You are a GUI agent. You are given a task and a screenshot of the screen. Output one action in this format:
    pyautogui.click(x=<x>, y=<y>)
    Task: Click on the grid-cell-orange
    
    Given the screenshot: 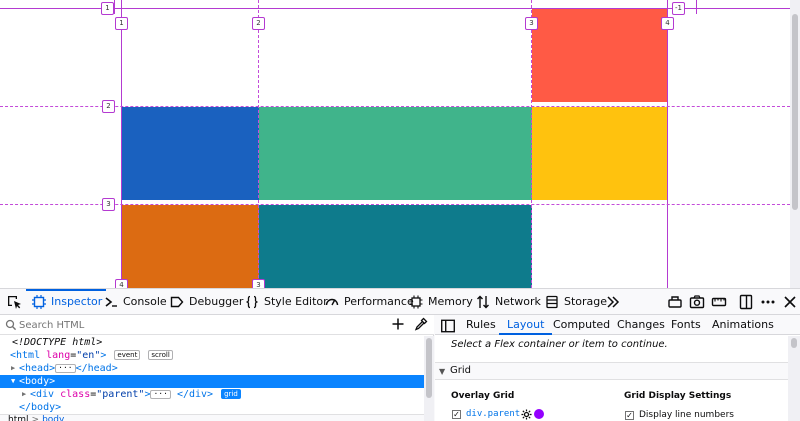 What is the action you would take?
    pyautogui.click(x=190, y=246)
    